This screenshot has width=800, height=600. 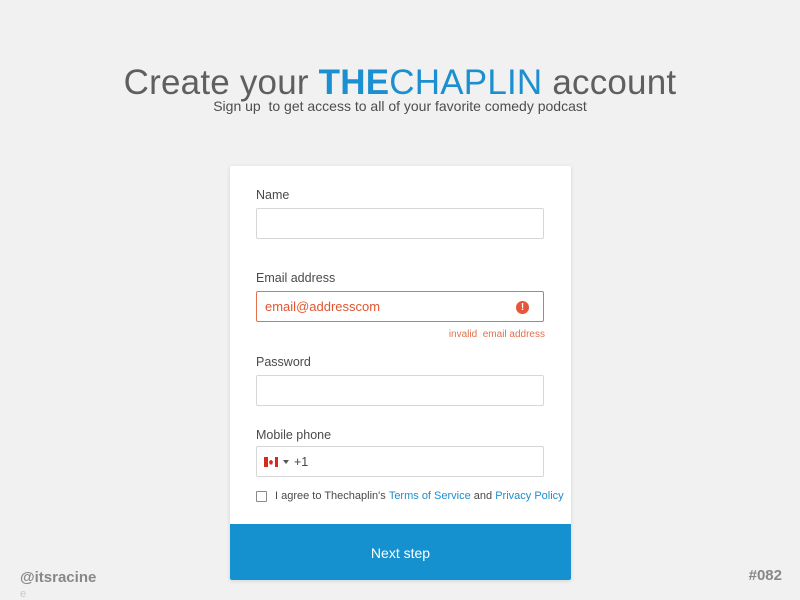 What do you see at coordinates (400, 306) in the screenshot?
I see `email-field` at bounding box center [400, 306].